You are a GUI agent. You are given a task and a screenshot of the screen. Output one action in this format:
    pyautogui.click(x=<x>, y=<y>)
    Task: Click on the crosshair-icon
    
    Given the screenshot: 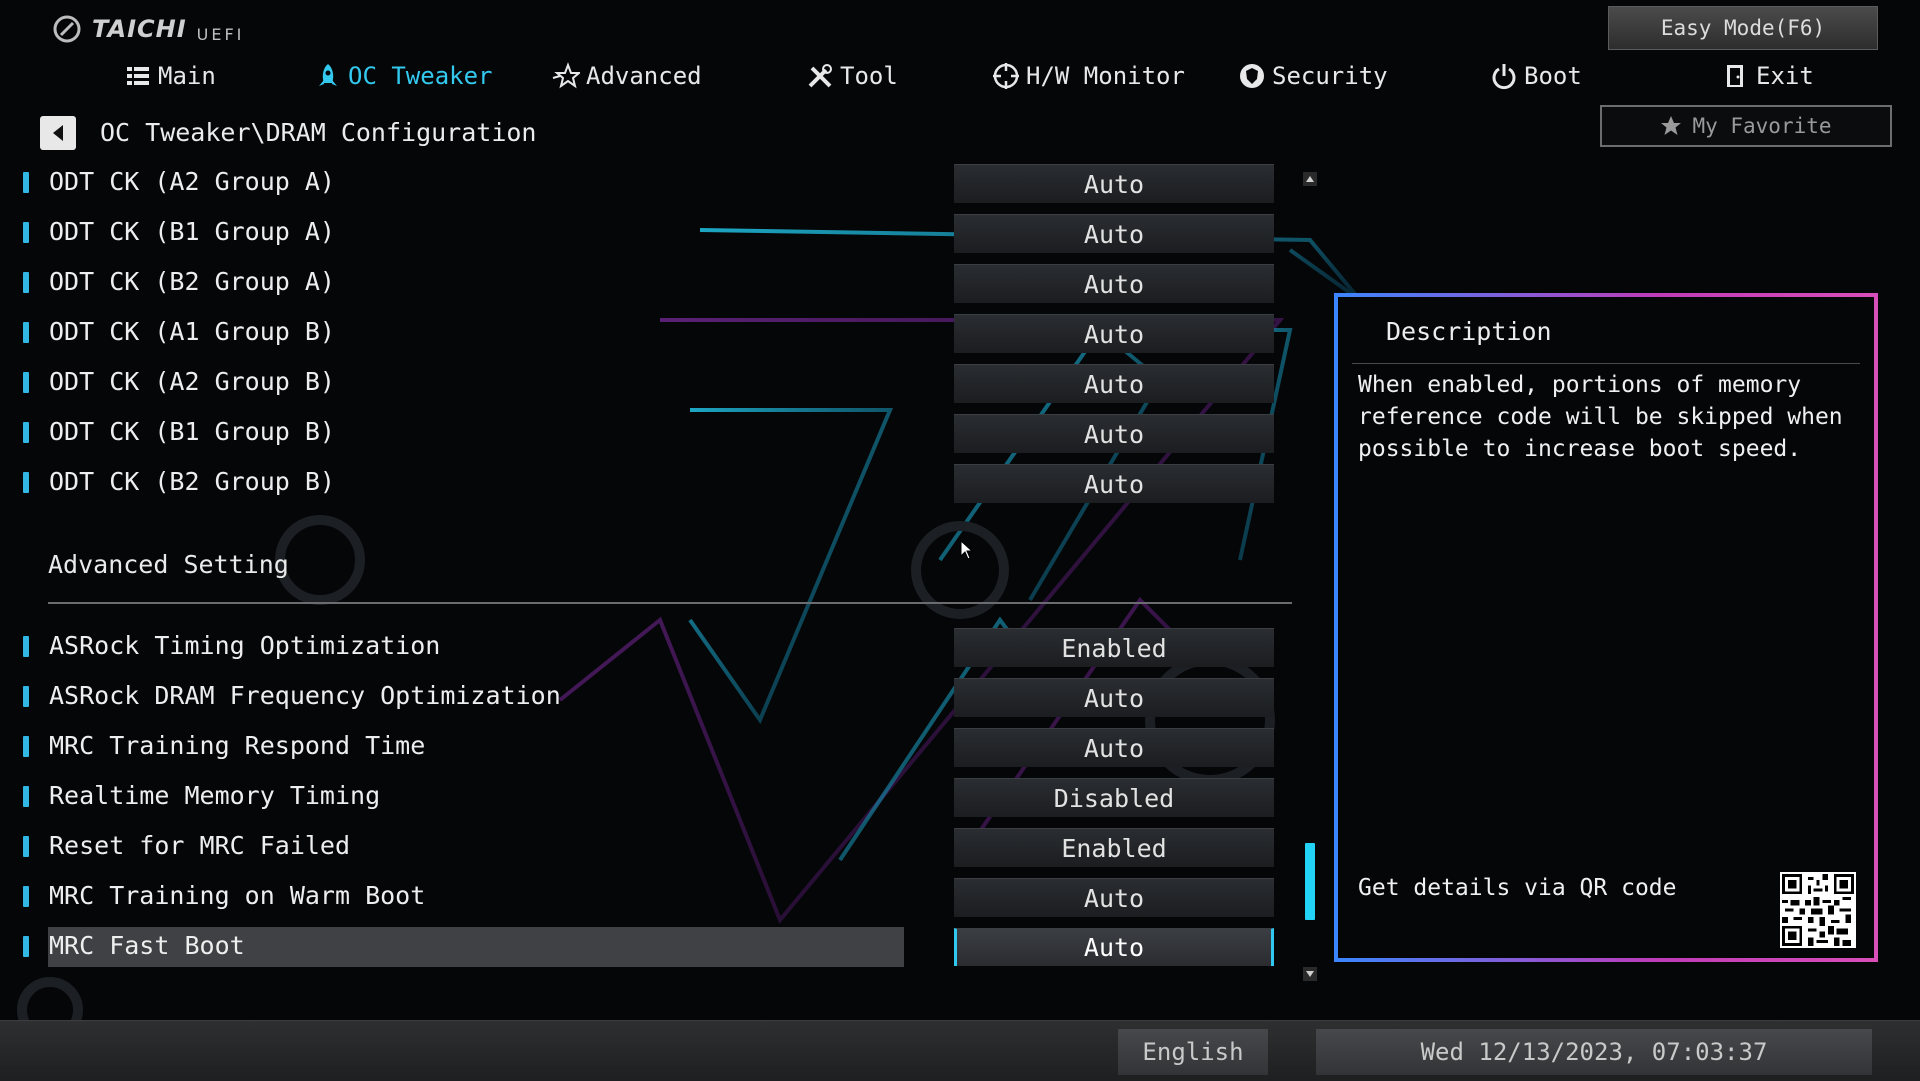 What is the action you would take?
    pyautogui.click(x=1006, y=76)
    